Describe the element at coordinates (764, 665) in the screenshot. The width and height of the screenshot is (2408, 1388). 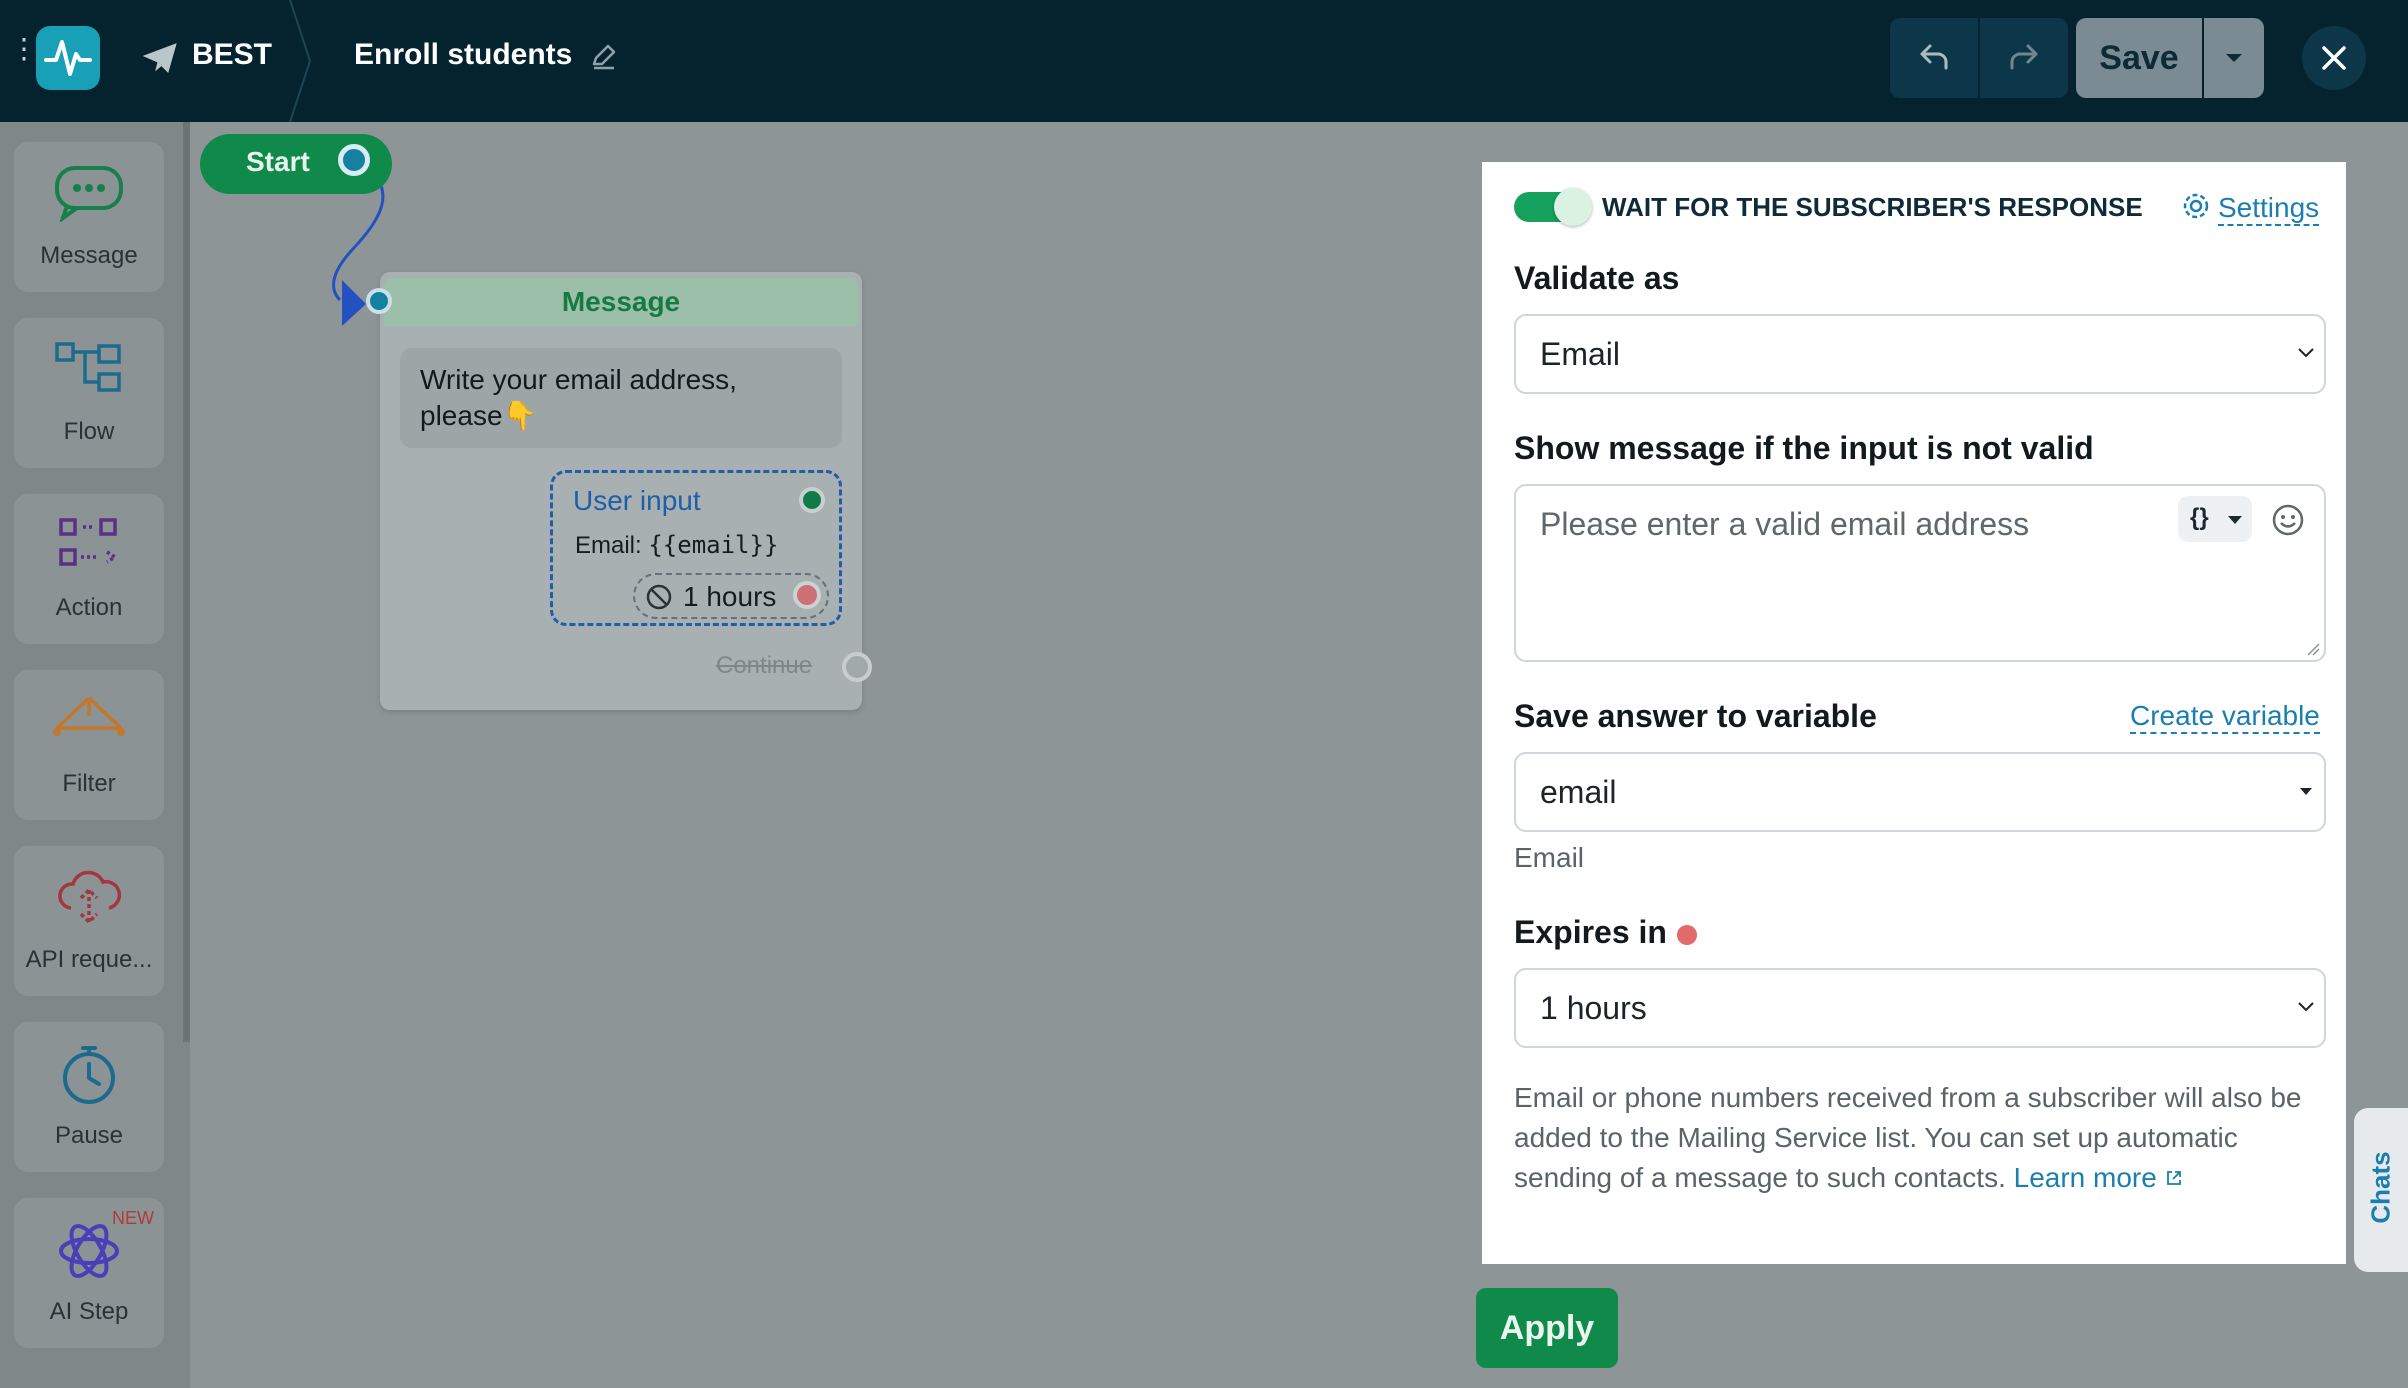
I see `continue-label: Continue` at that location.